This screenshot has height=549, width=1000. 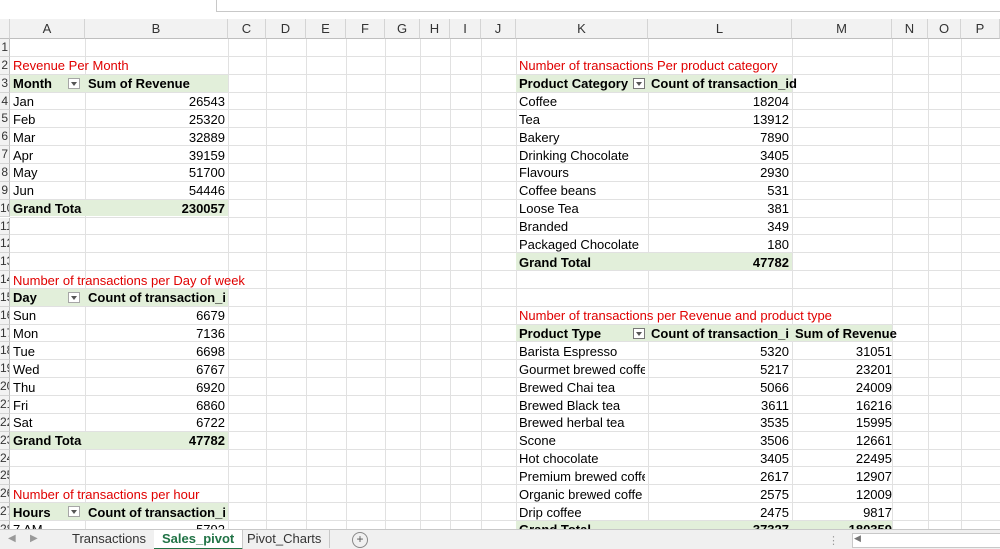 I want to click on ptype-row-revenue: 23201, so click(x=843, y=369).